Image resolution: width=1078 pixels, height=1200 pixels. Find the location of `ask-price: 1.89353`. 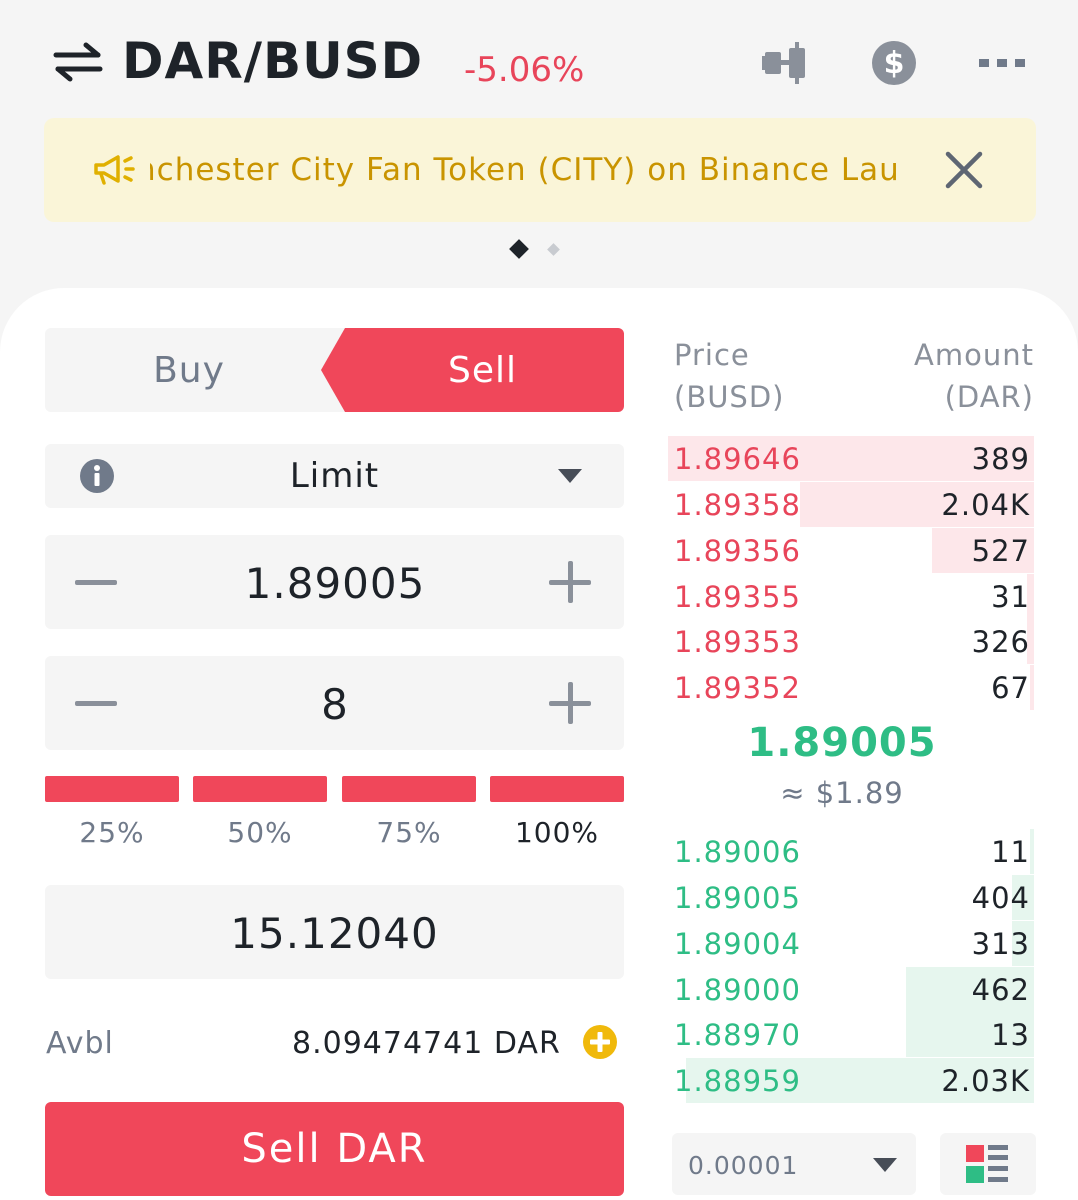

ask-price: 1.89353 is located at coordinates (737, 642).